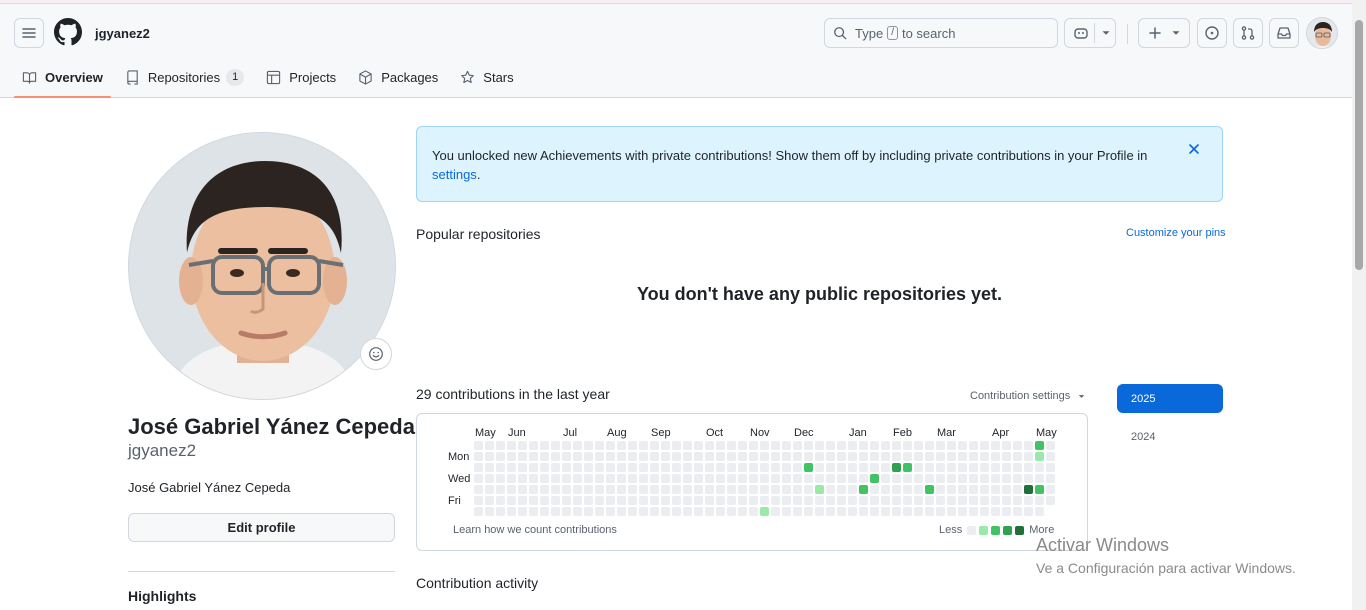 The image size is (1366, 610). Describe the element at coordinates (1322, 33) in the screenshot. I see `user-avatar` at that location.